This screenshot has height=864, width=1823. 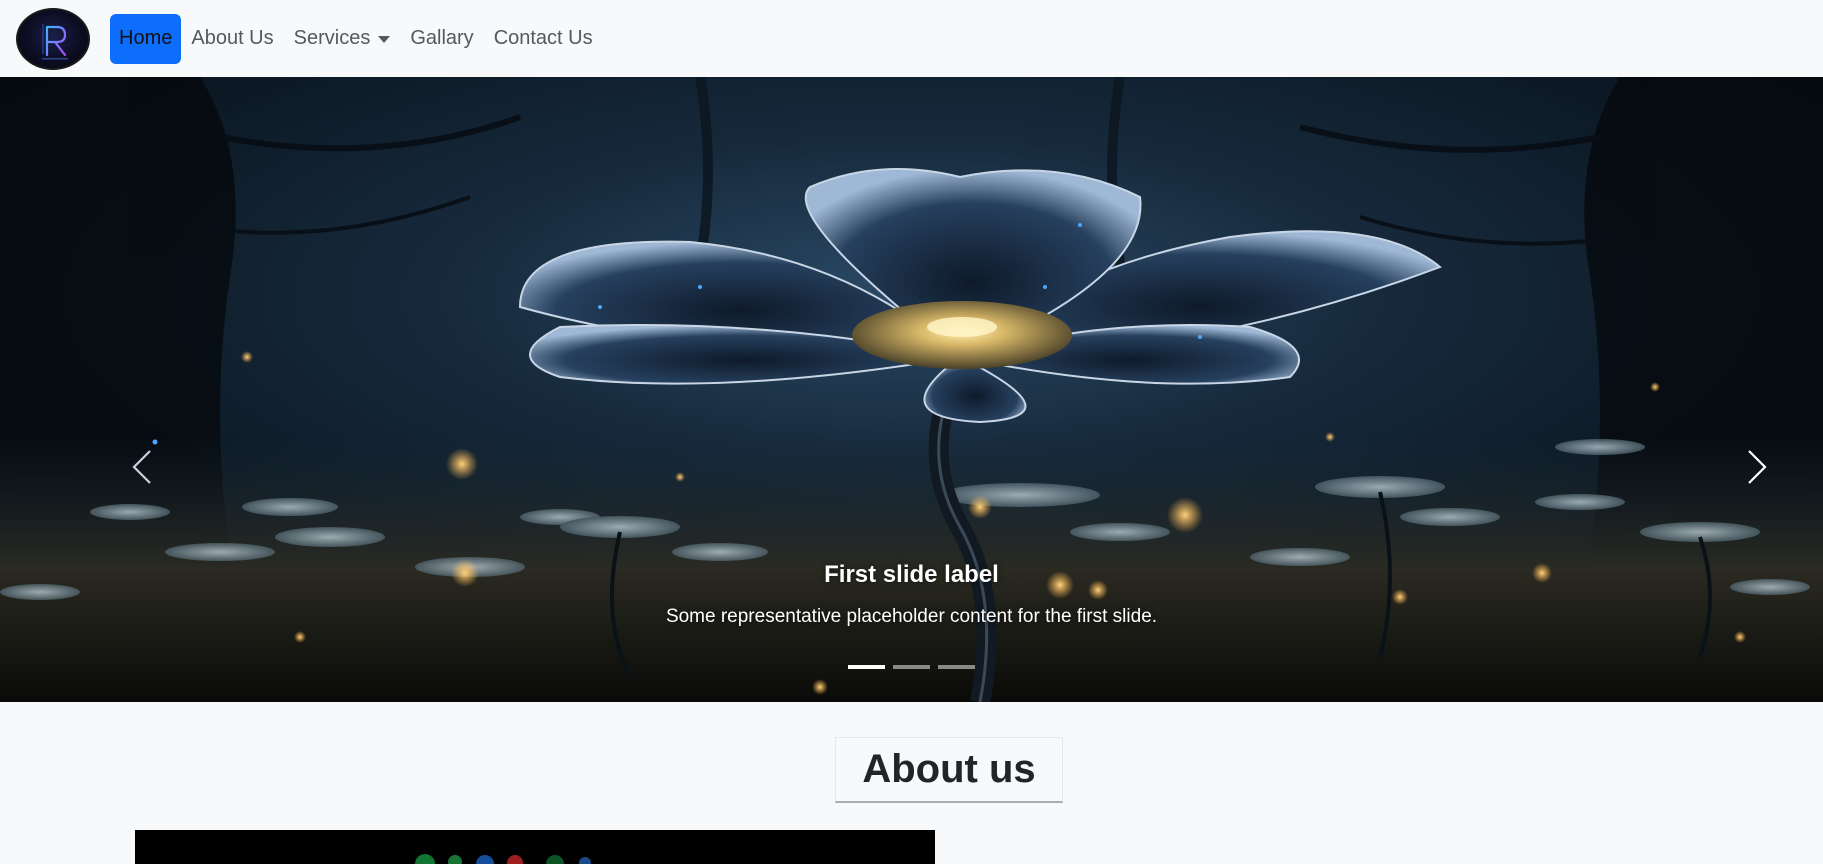 I want to click on carousel-next-button, so click(x=1757, y=467).